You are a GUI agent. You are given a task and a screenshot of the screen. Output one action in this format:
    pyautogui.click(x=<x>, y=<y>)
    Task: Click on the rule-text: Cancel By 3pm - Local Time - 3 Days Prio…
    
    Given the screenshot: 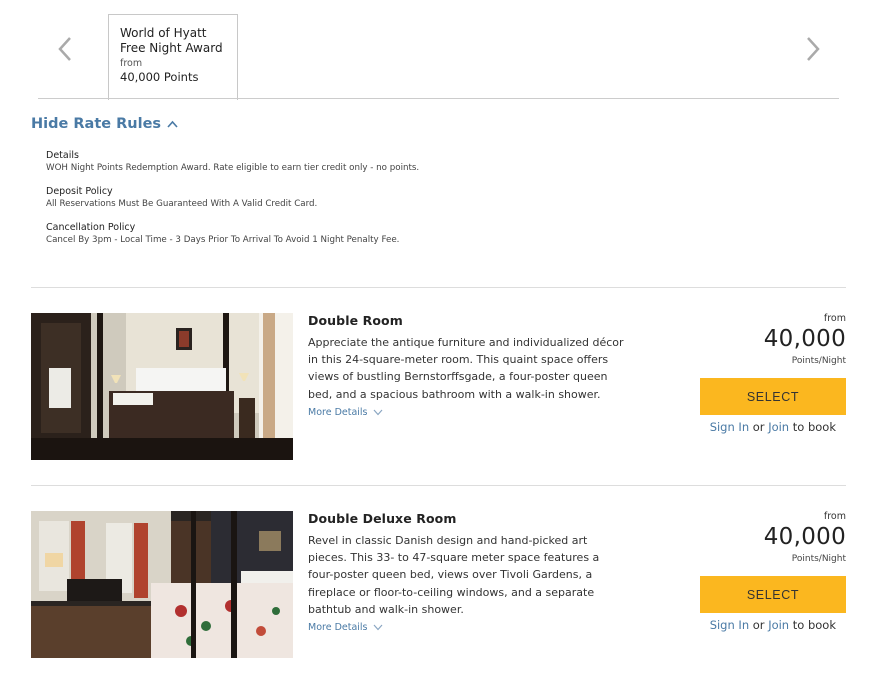 What is the action you would take?
    pyautogui.click(x=223, y=240)
    